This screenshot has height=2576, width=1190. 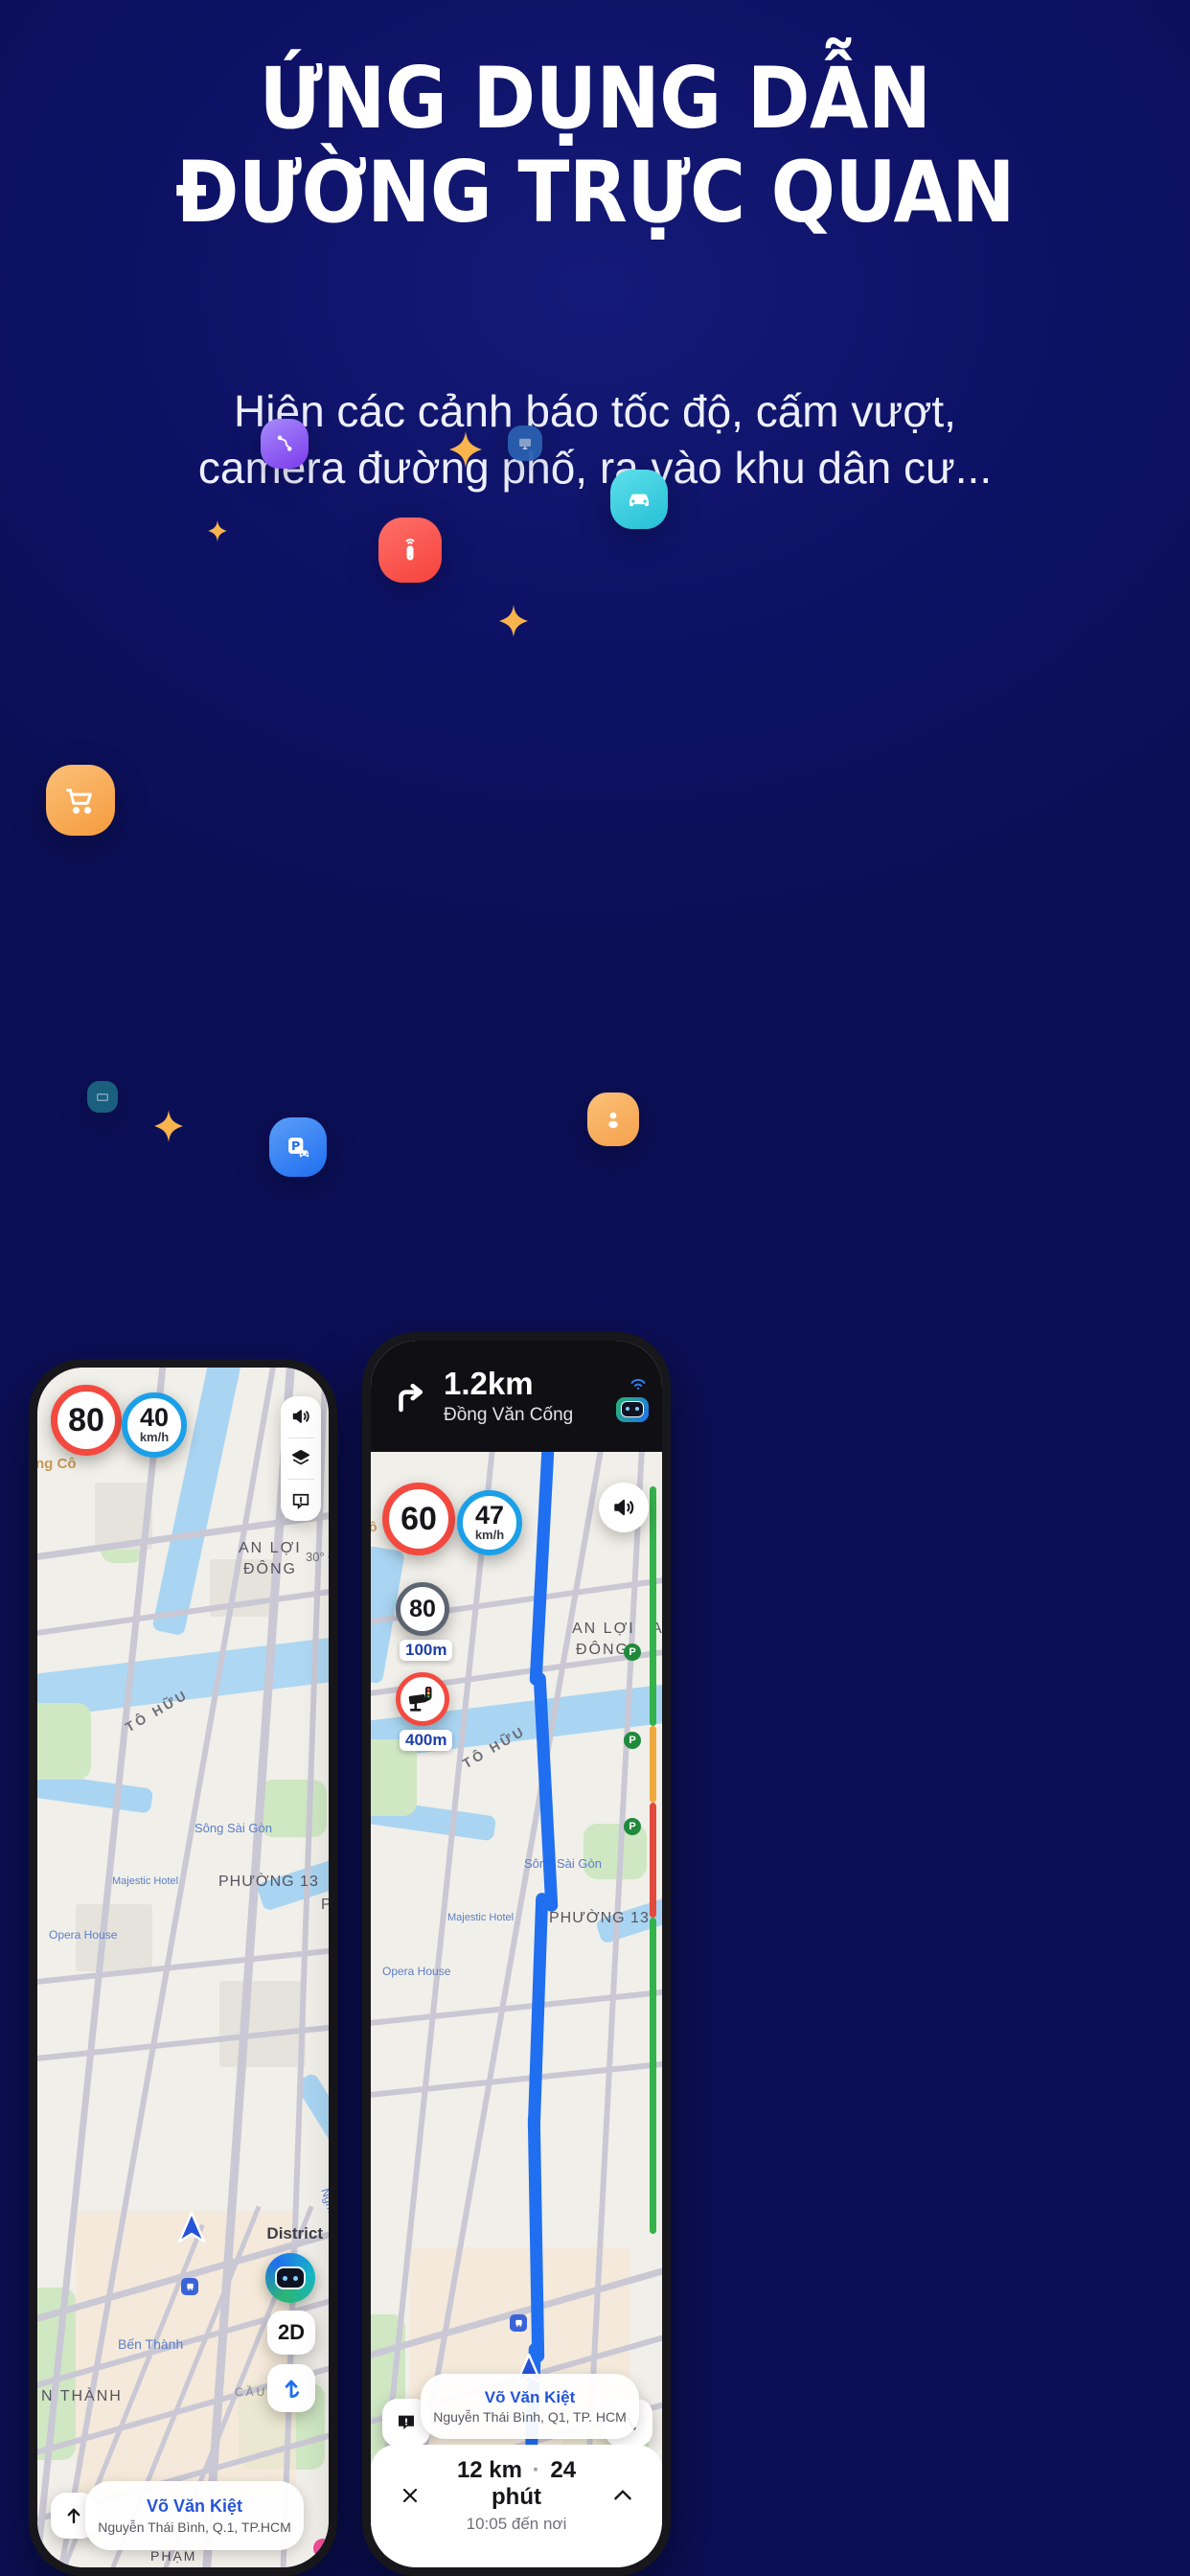 What do you see at coordinates (489, 2470) in the screenshot?
I see `eta-distance: 12 km` at bounding box center [489, 2470].